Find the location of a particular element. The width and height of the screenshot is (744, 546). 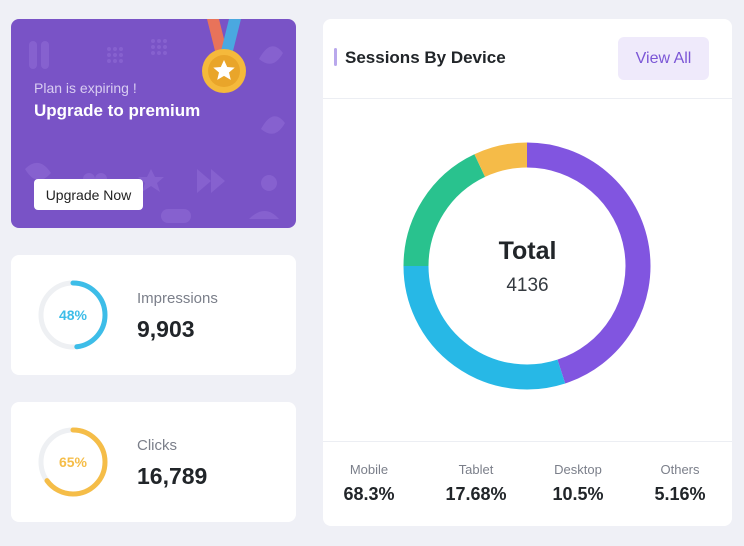

clicks-value: 16,789 is located at coordinates (172, 476).